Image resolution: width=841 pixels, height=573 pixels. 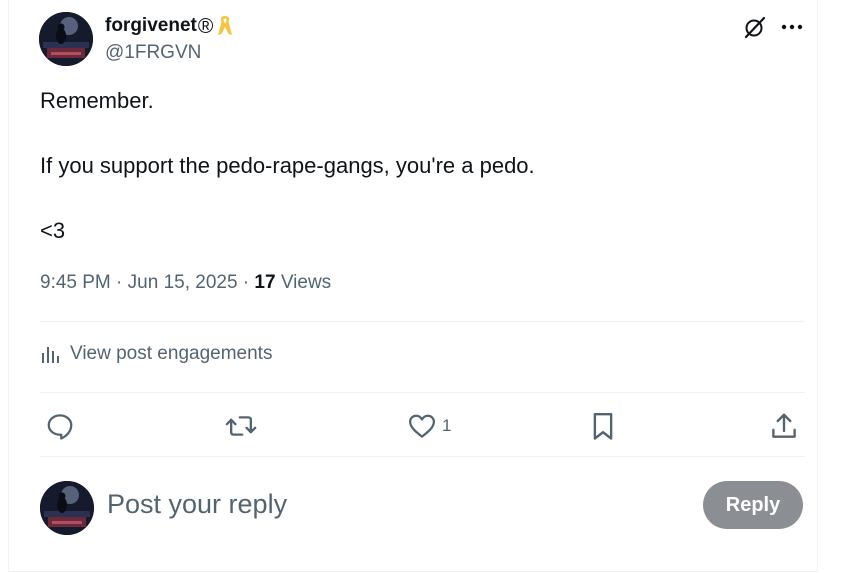 What do you see at coordinates (205, 26) in the screenshot?
I see `registered-mark: ®` at bounding box center [205, 26].